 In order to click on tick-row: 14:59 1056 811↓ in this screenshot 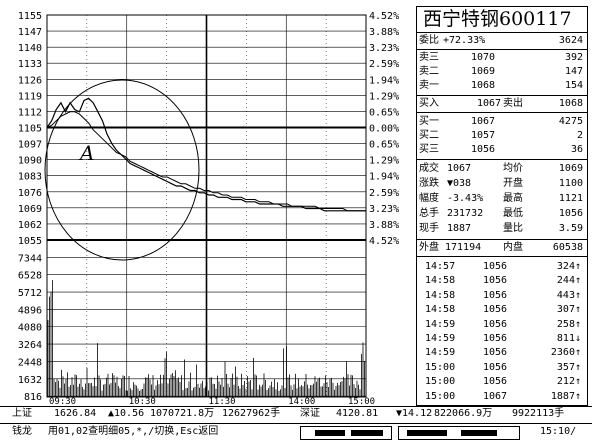, I will do `click(502, 338)`.